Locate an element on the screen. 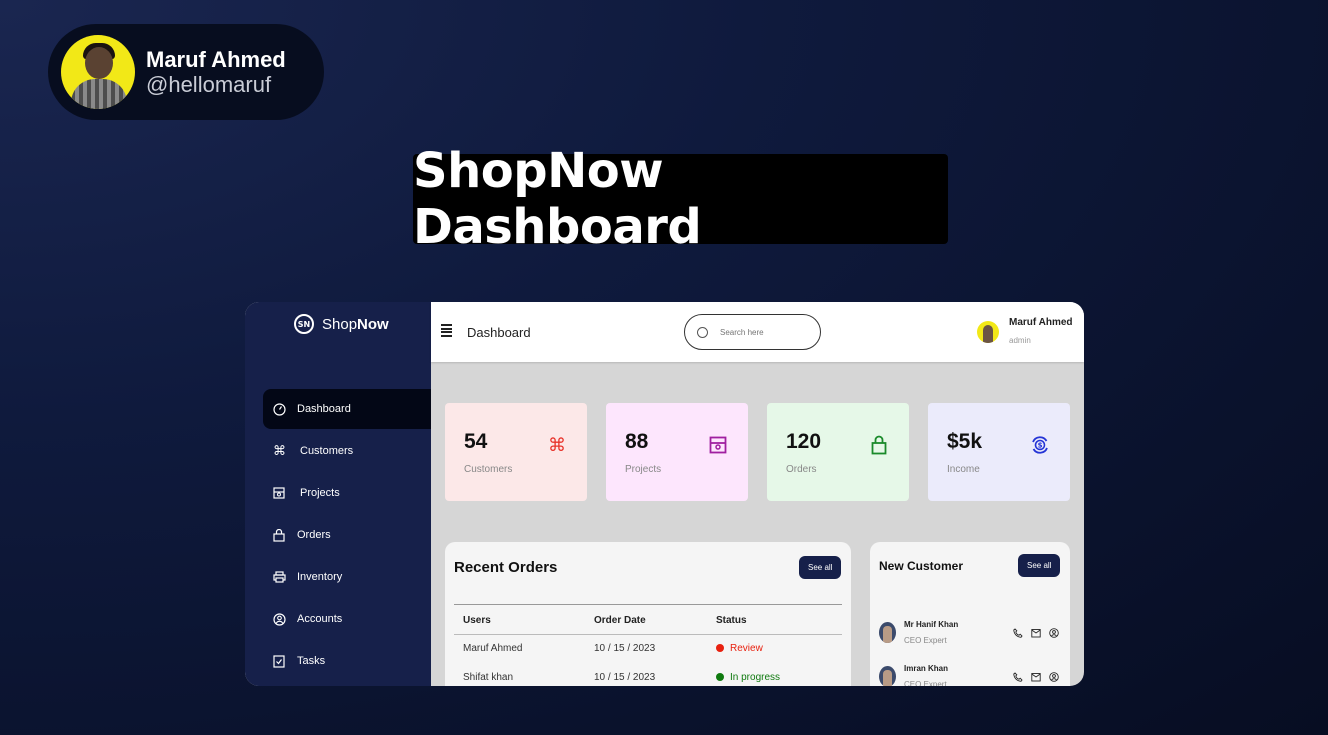 This screenshot has width=1328, height=735. sidebar-item-projects: Projects is located at coordinates (347, 493).